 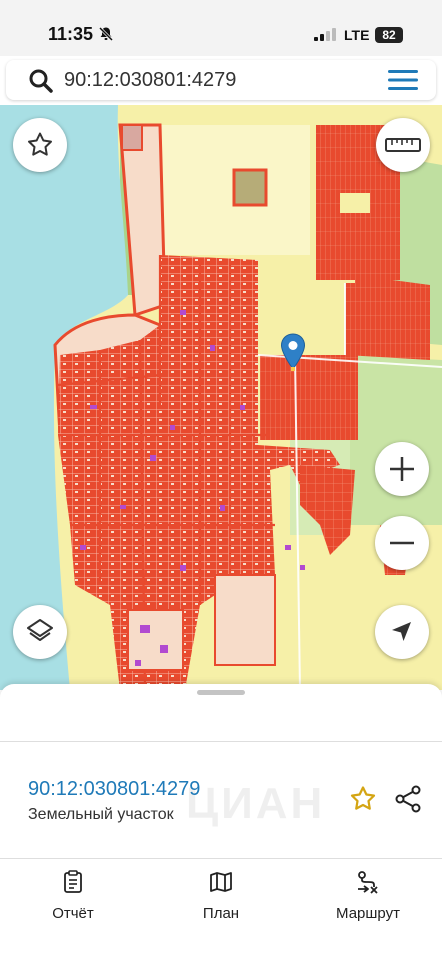 I want to click on sheet-divider-bottom, so click(x=221, y=858).